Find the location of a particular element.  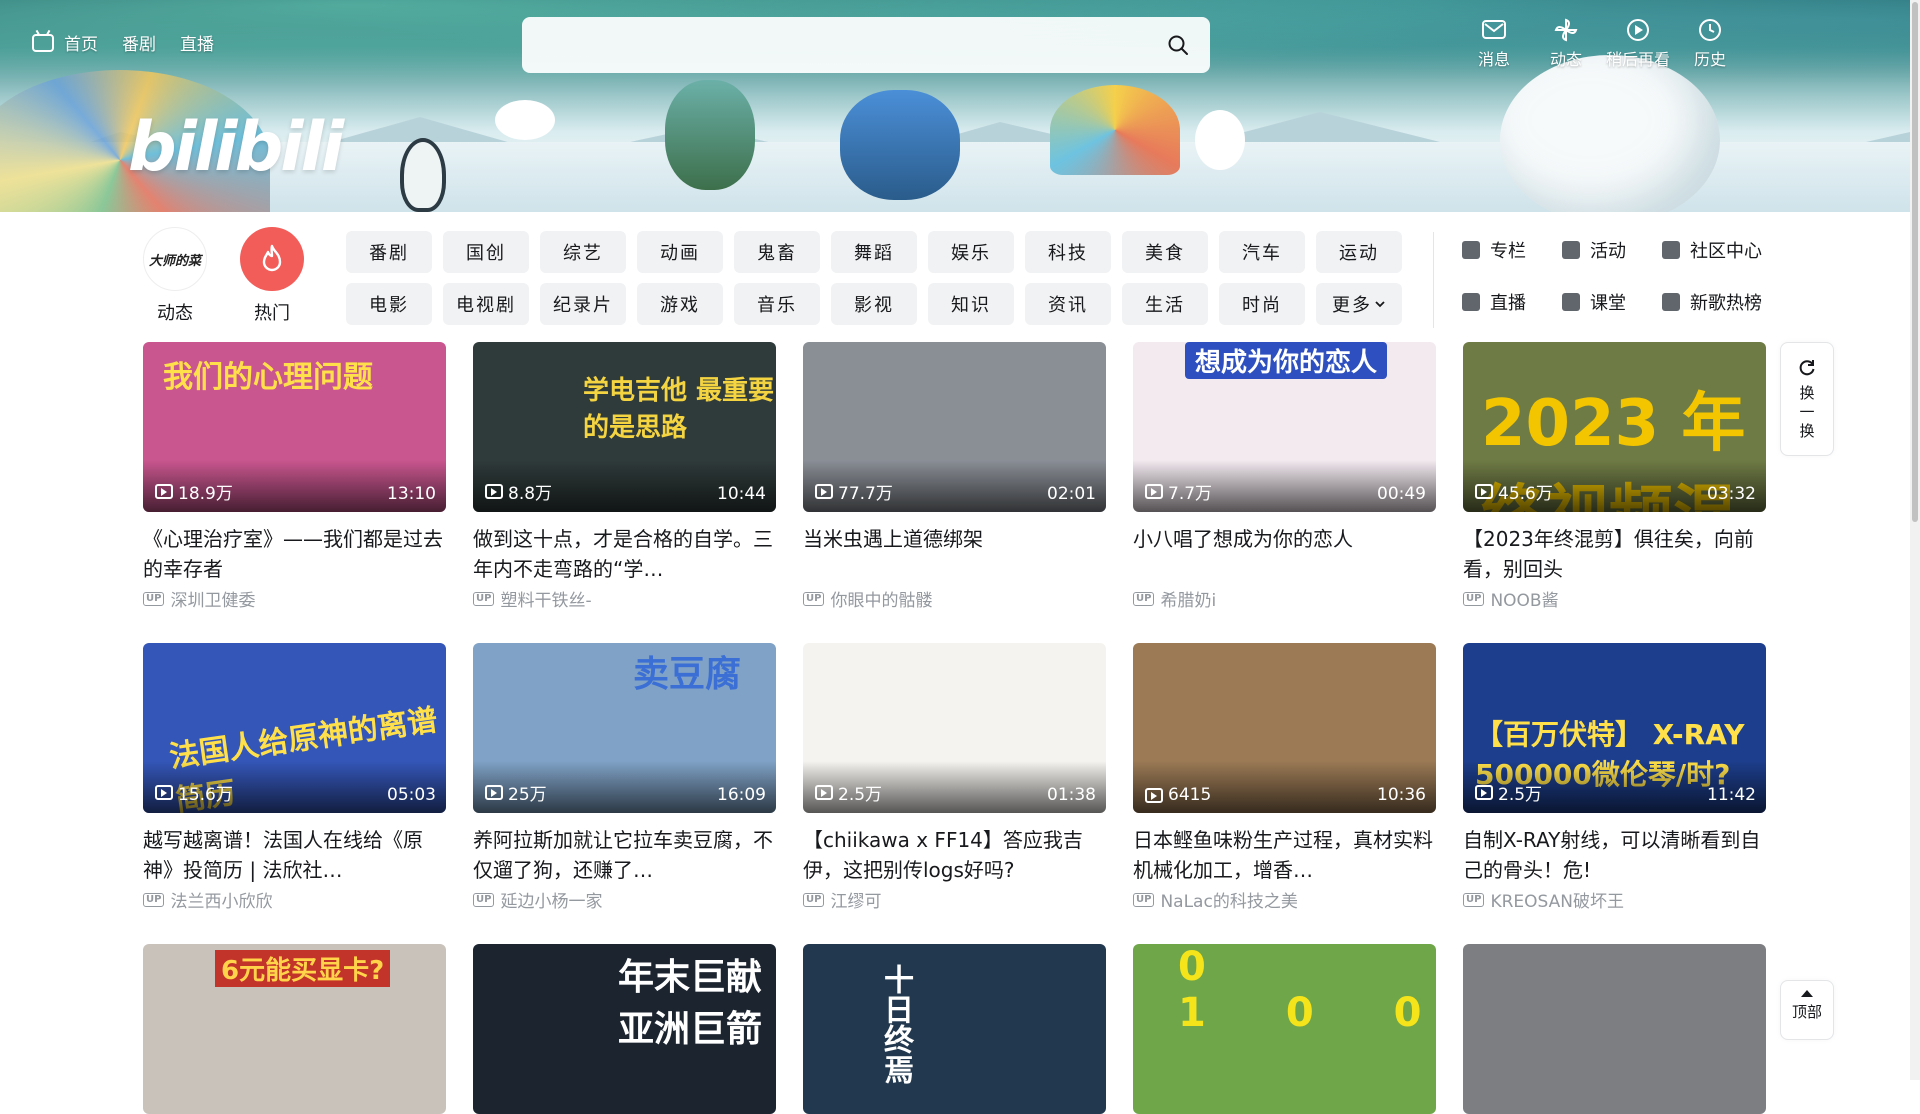

video-card is located at coordinates (1614, 1029).